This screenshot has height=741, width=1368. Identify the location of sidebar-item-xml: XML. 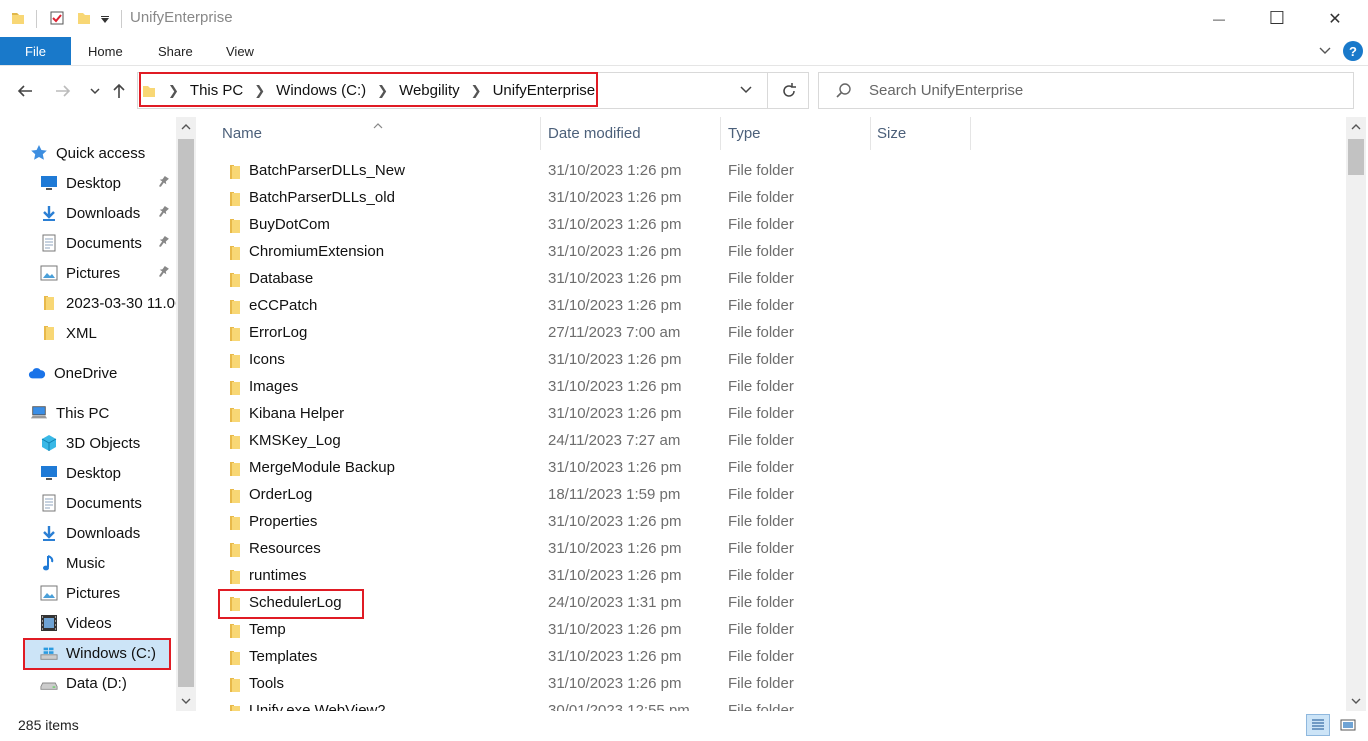
(88, 333).